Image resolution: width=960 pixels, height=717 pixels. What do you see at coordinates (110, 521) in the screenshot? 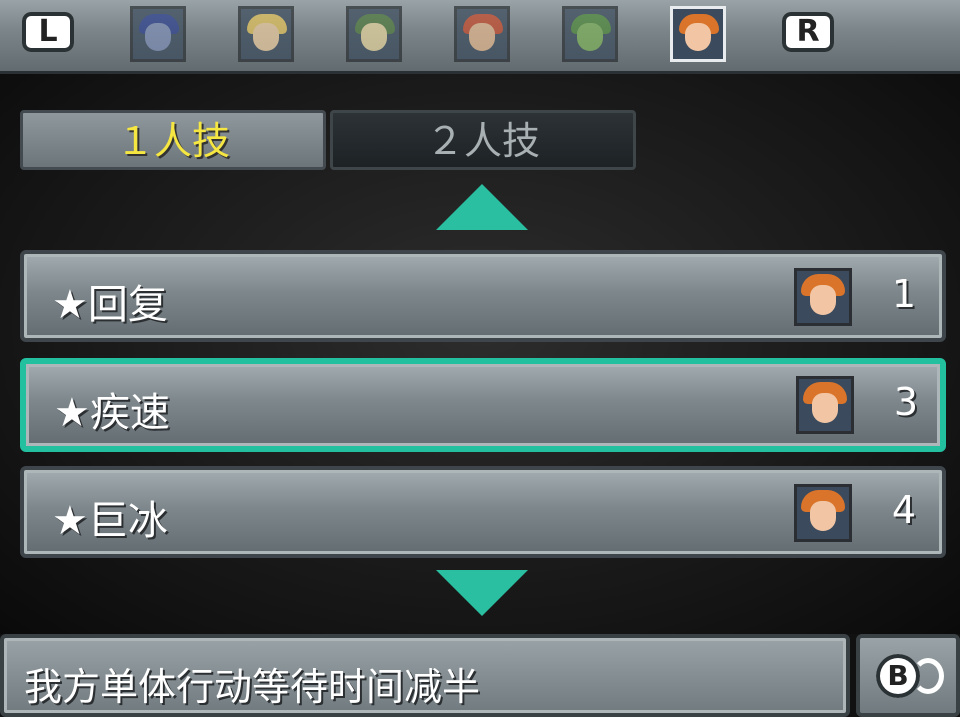
I see `skill-name: ★巨冰` at bounding box center [110, 521].